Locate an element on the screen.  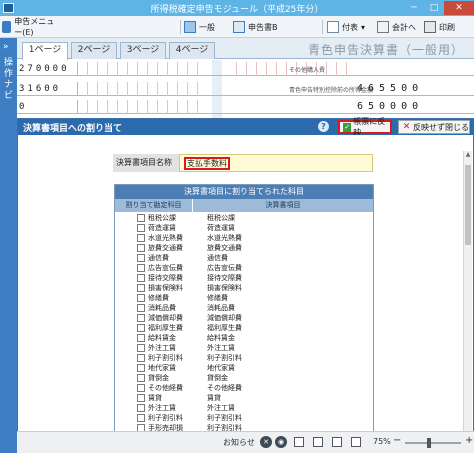
account-row: 福利厚生費 福利厚生費 is located at coordinates (244, 328).